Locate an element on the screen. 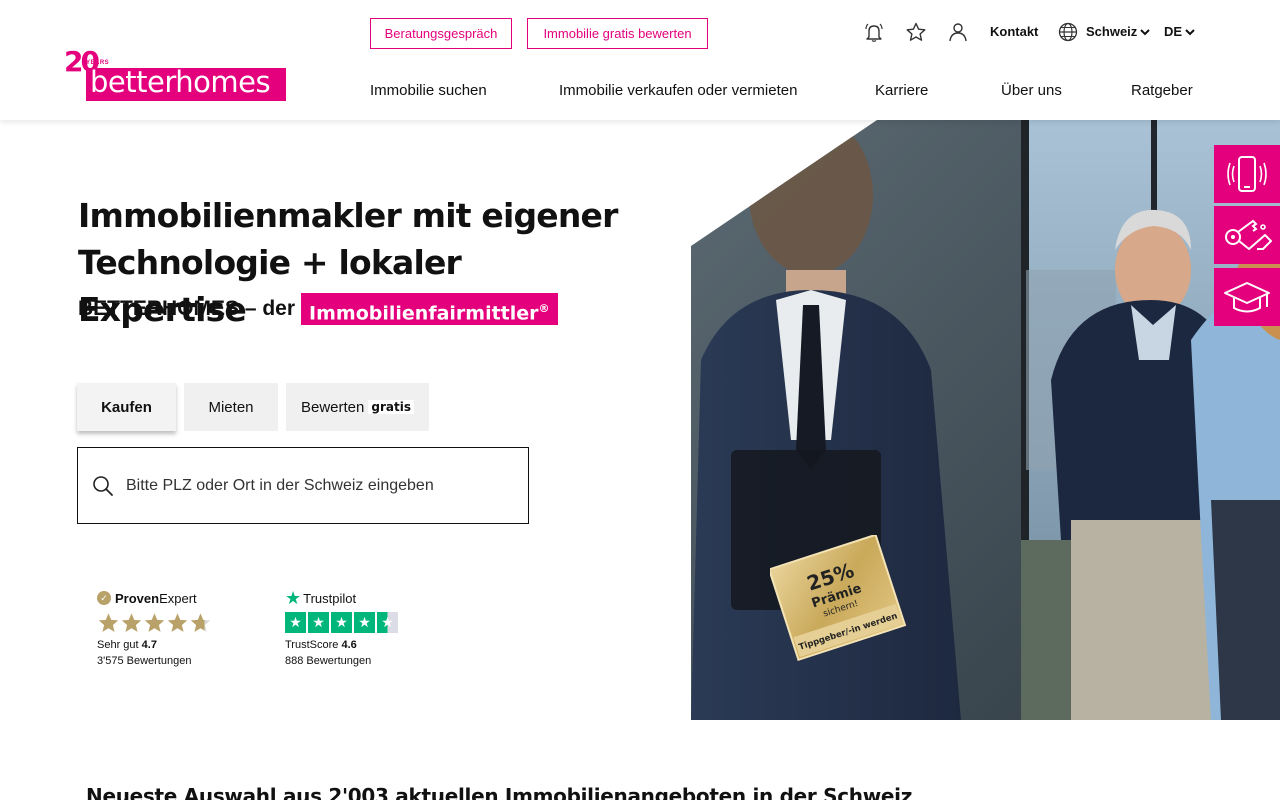 The width and height of the screenshot is (1280, 800). side-sell-button is located at coordinates (1247, 235).